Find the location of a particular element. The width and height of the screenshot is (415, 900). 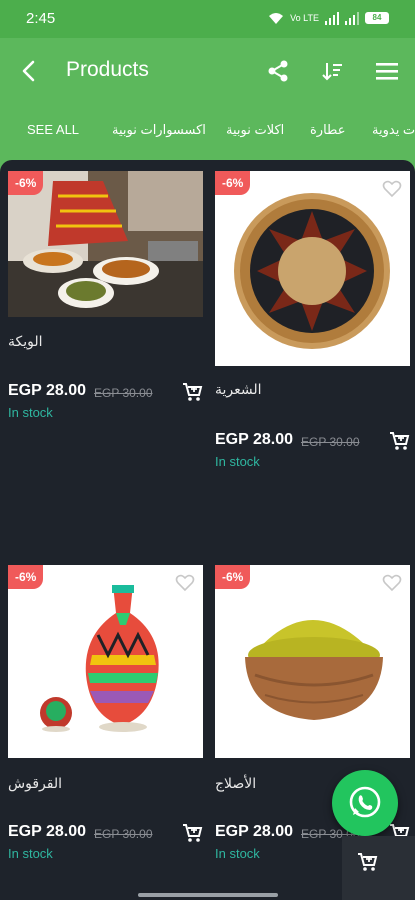

app-bar: Products is located at coordinates (207, 71).